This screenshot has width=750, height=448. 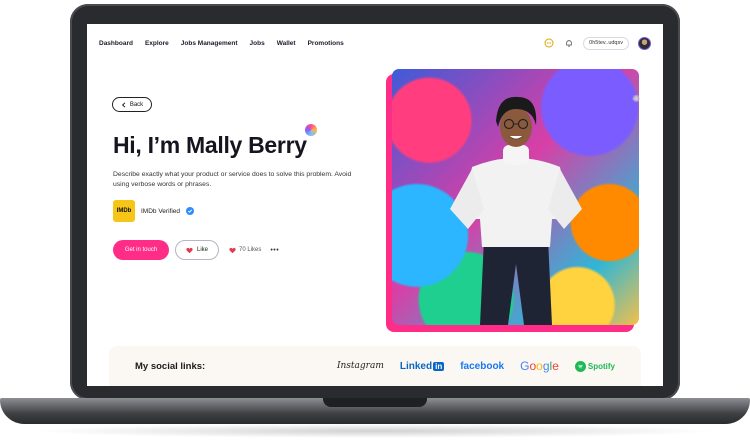 I want to click on instagram-logo: Instagram, so click(x=360, y=366).